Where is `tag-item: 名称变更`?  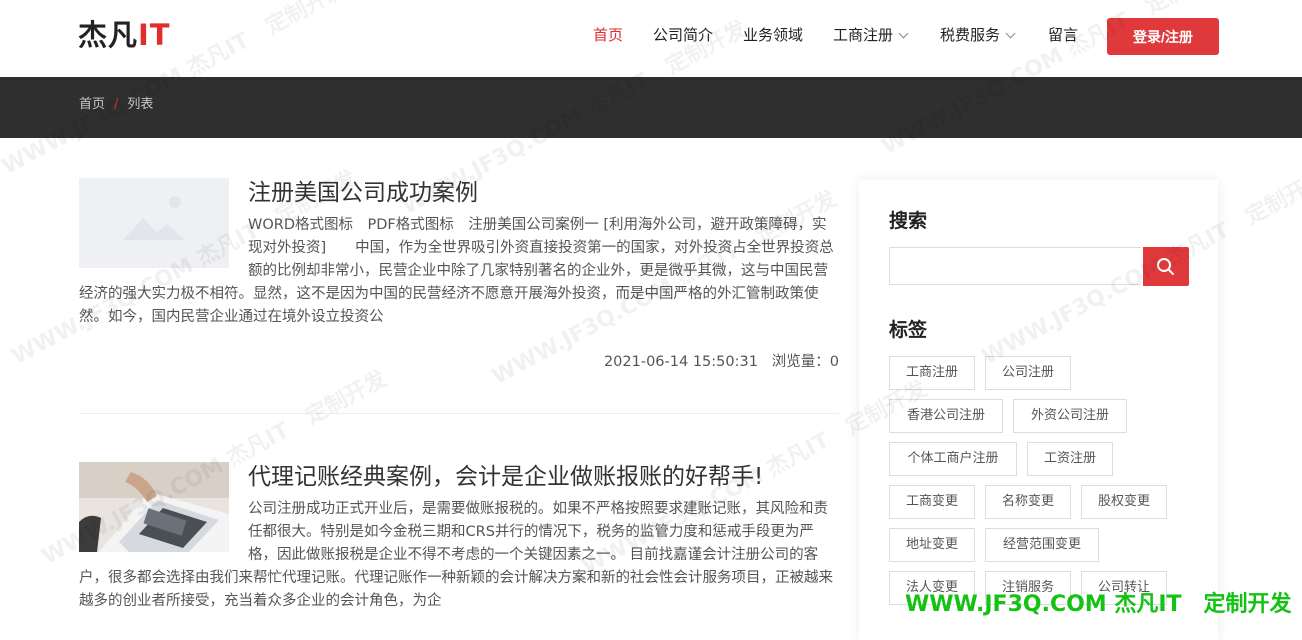 tag-item: 名称变更 is located at coordinates (1028, 502).